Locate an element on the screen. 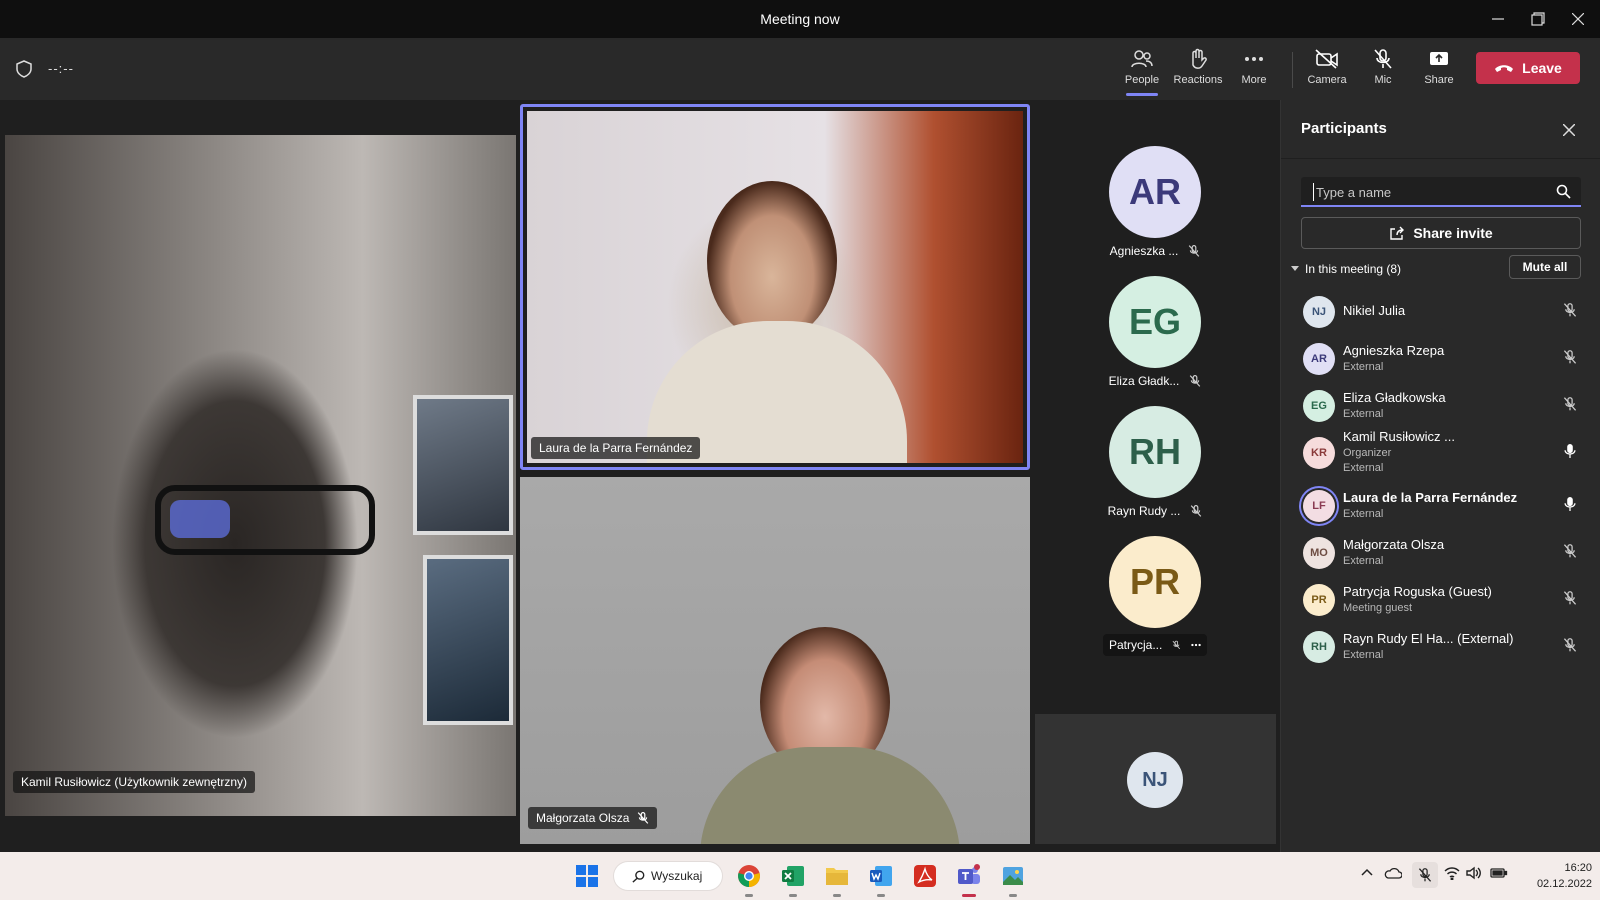 The image size is (1600, 900). participant-row: EG Eliza Gładkowska External is located at coordinates (1440, 405).